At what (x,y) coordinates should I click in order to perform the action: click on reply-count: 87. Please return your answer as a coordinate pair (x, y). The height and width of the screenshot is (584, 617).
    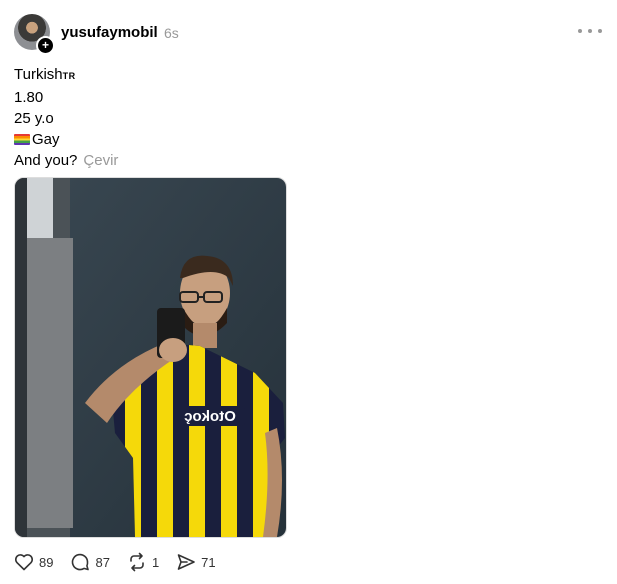
    Looking at the image, I should click on (102, 562).